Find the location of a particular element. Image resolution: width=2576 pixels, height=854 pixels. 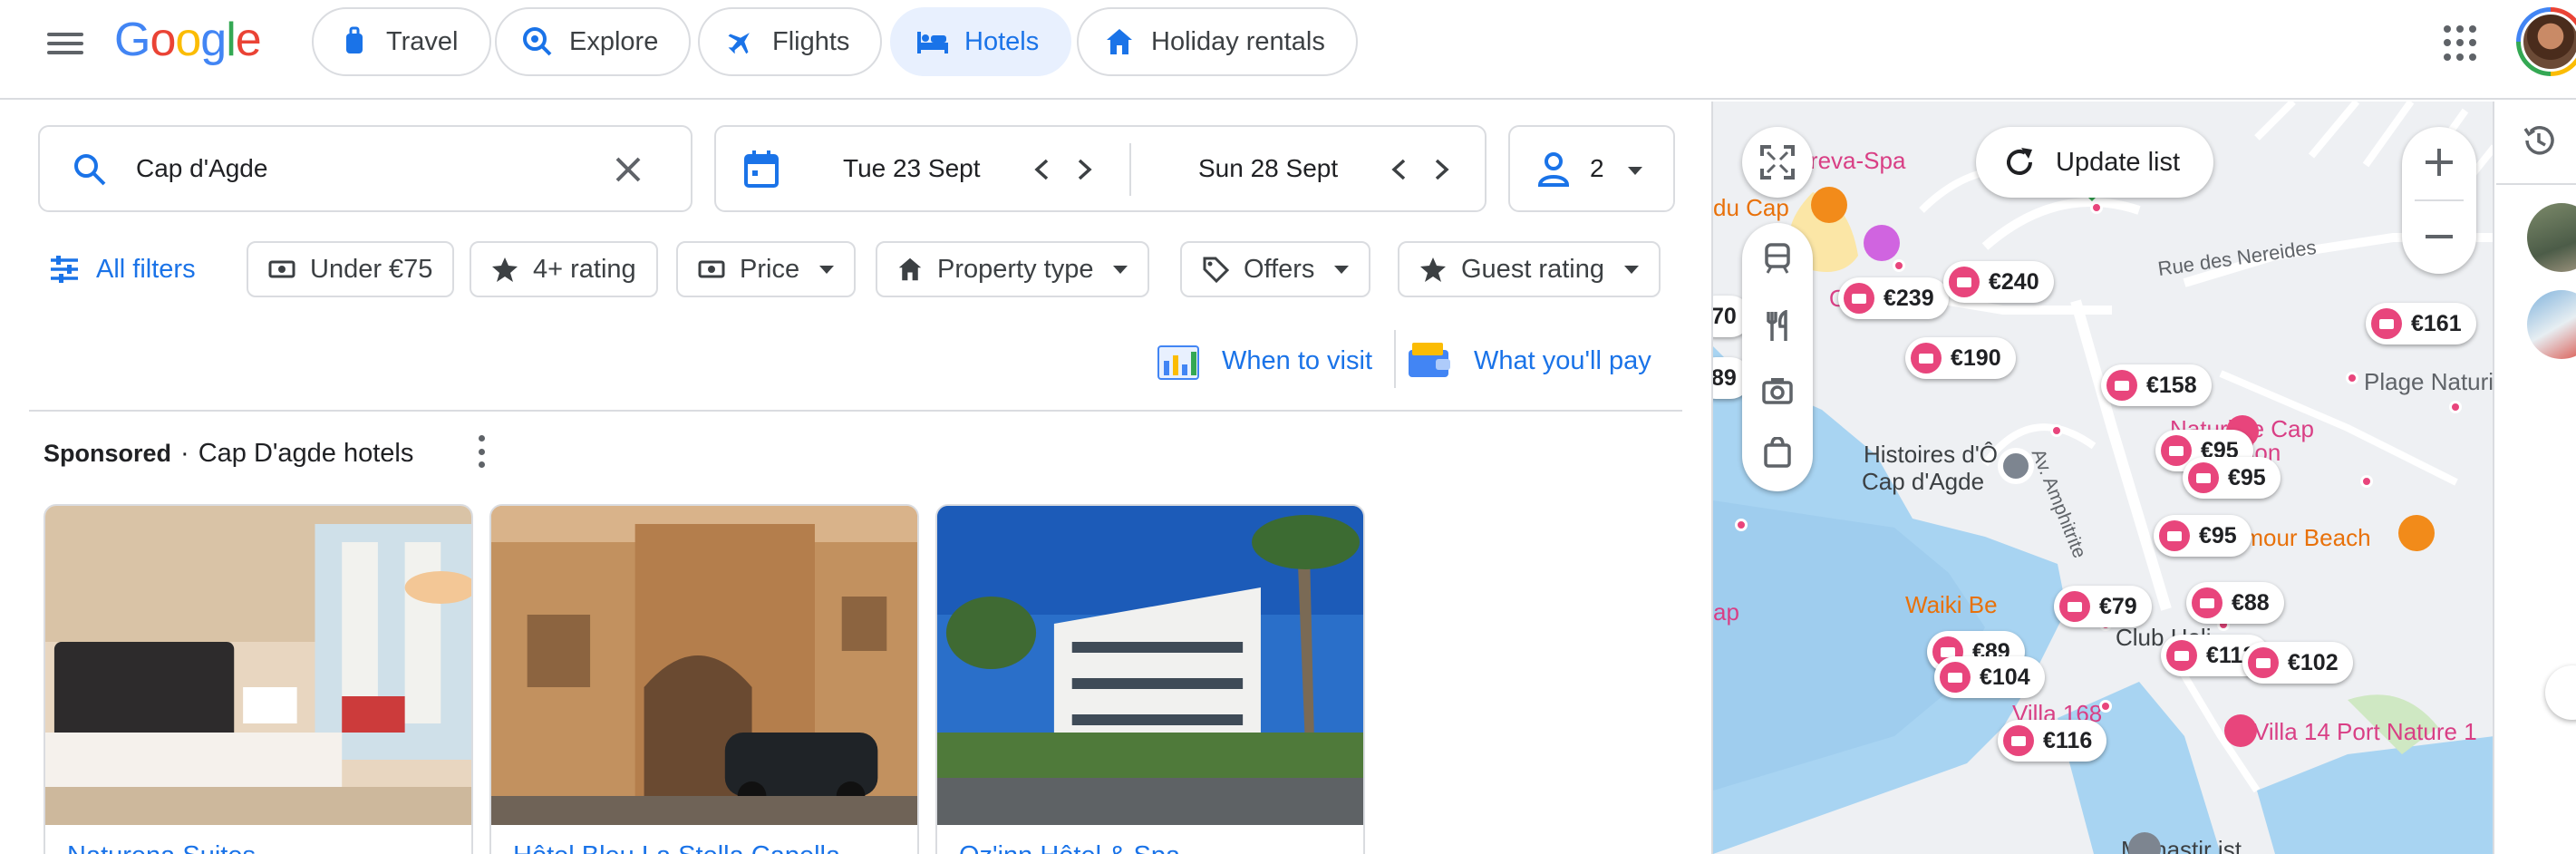

when-to-visit-link: When to visit is located at coordinates (1264, 361).